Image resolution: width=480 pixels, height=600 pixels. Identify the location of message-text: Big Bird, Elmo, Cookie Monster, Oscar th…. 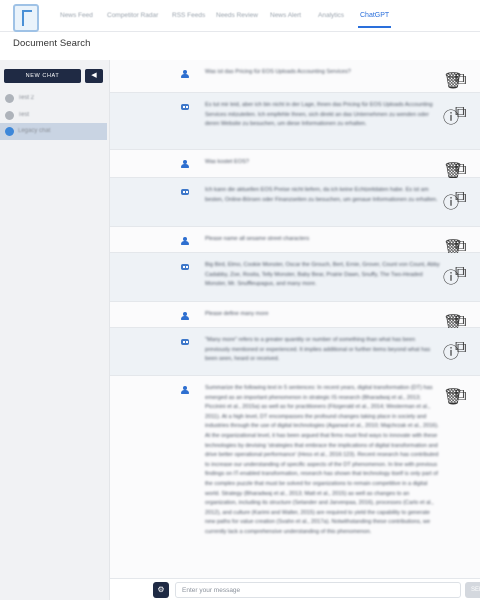
(322, 275).